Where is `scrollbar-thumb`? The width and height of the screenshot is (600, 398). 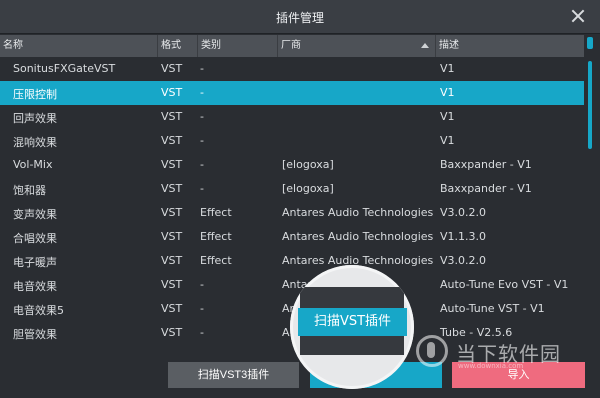
scrollbar-thumb is located at coordinates (590, 105).